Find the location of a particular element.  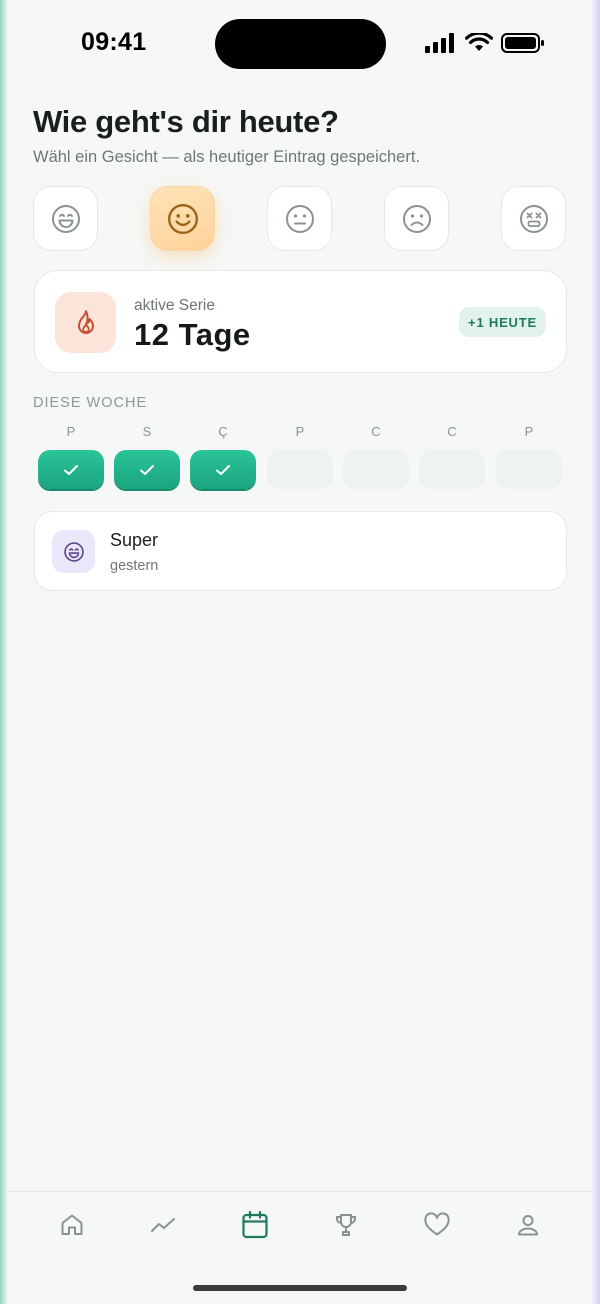

calendar-icon is located at coordinates (255, 1224).